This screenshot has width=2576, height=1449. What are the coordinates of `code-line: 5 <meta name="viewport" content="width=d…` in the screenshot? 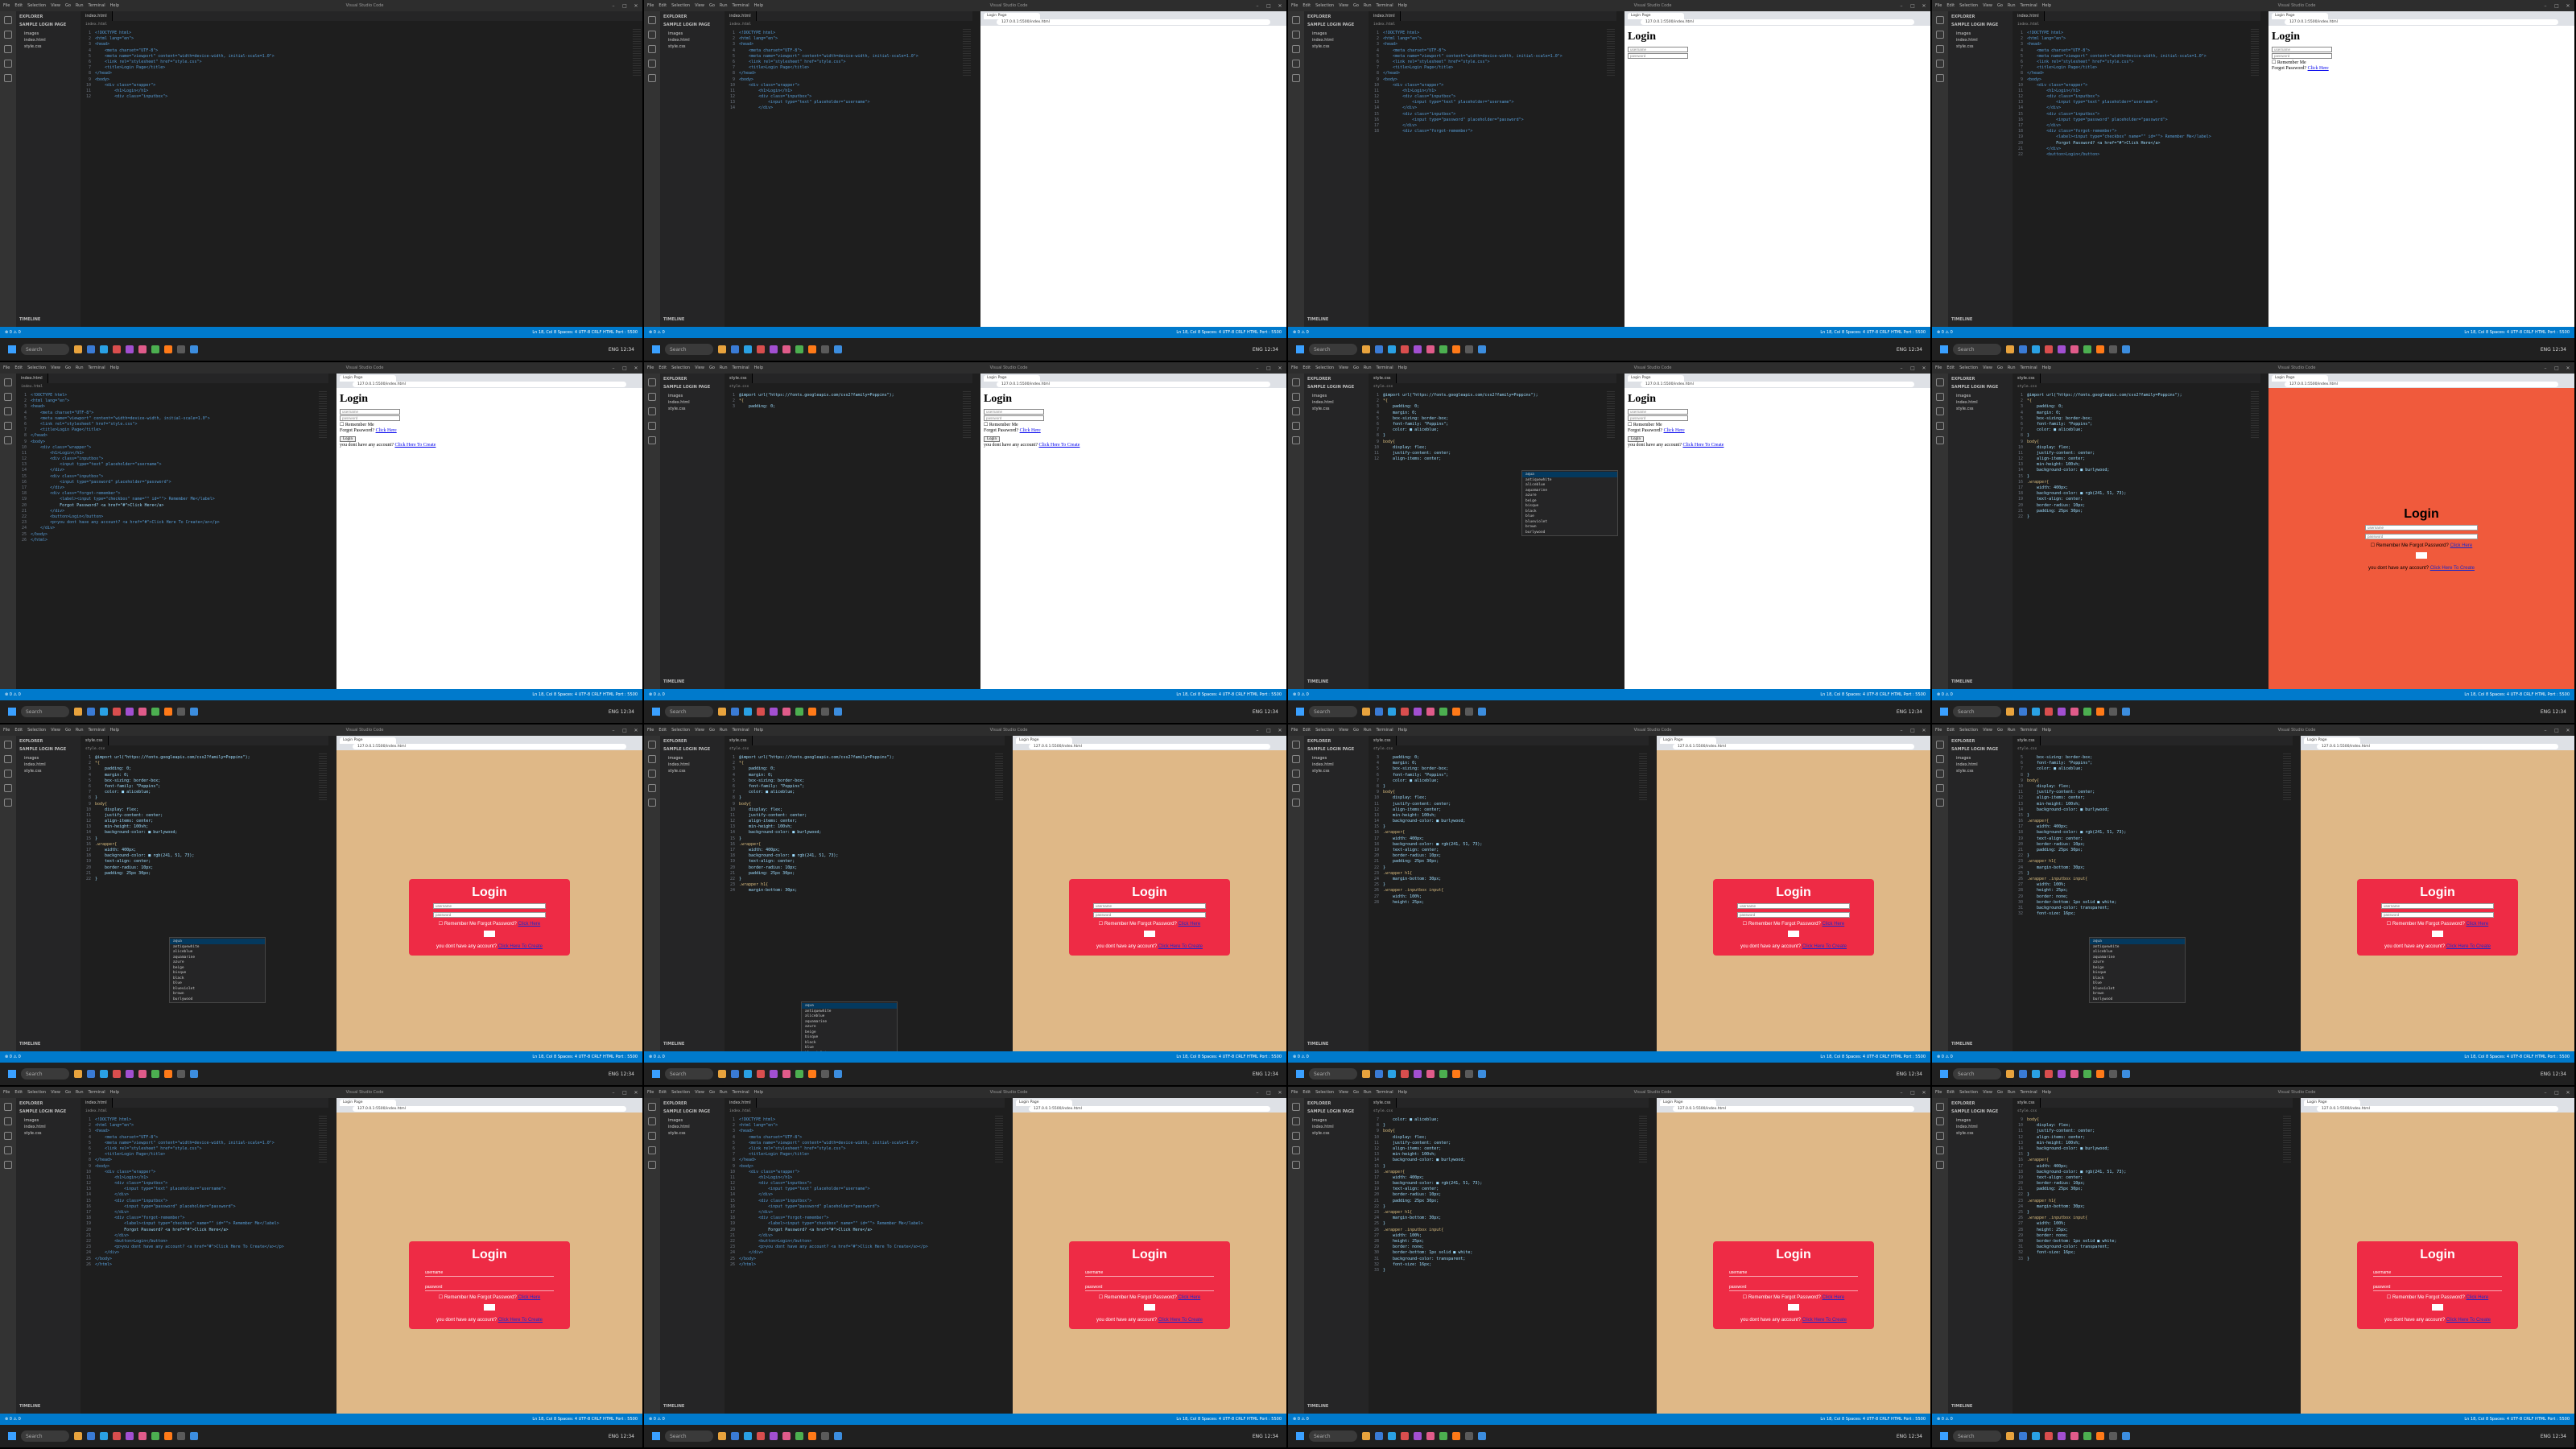 It's located at (361, 57).